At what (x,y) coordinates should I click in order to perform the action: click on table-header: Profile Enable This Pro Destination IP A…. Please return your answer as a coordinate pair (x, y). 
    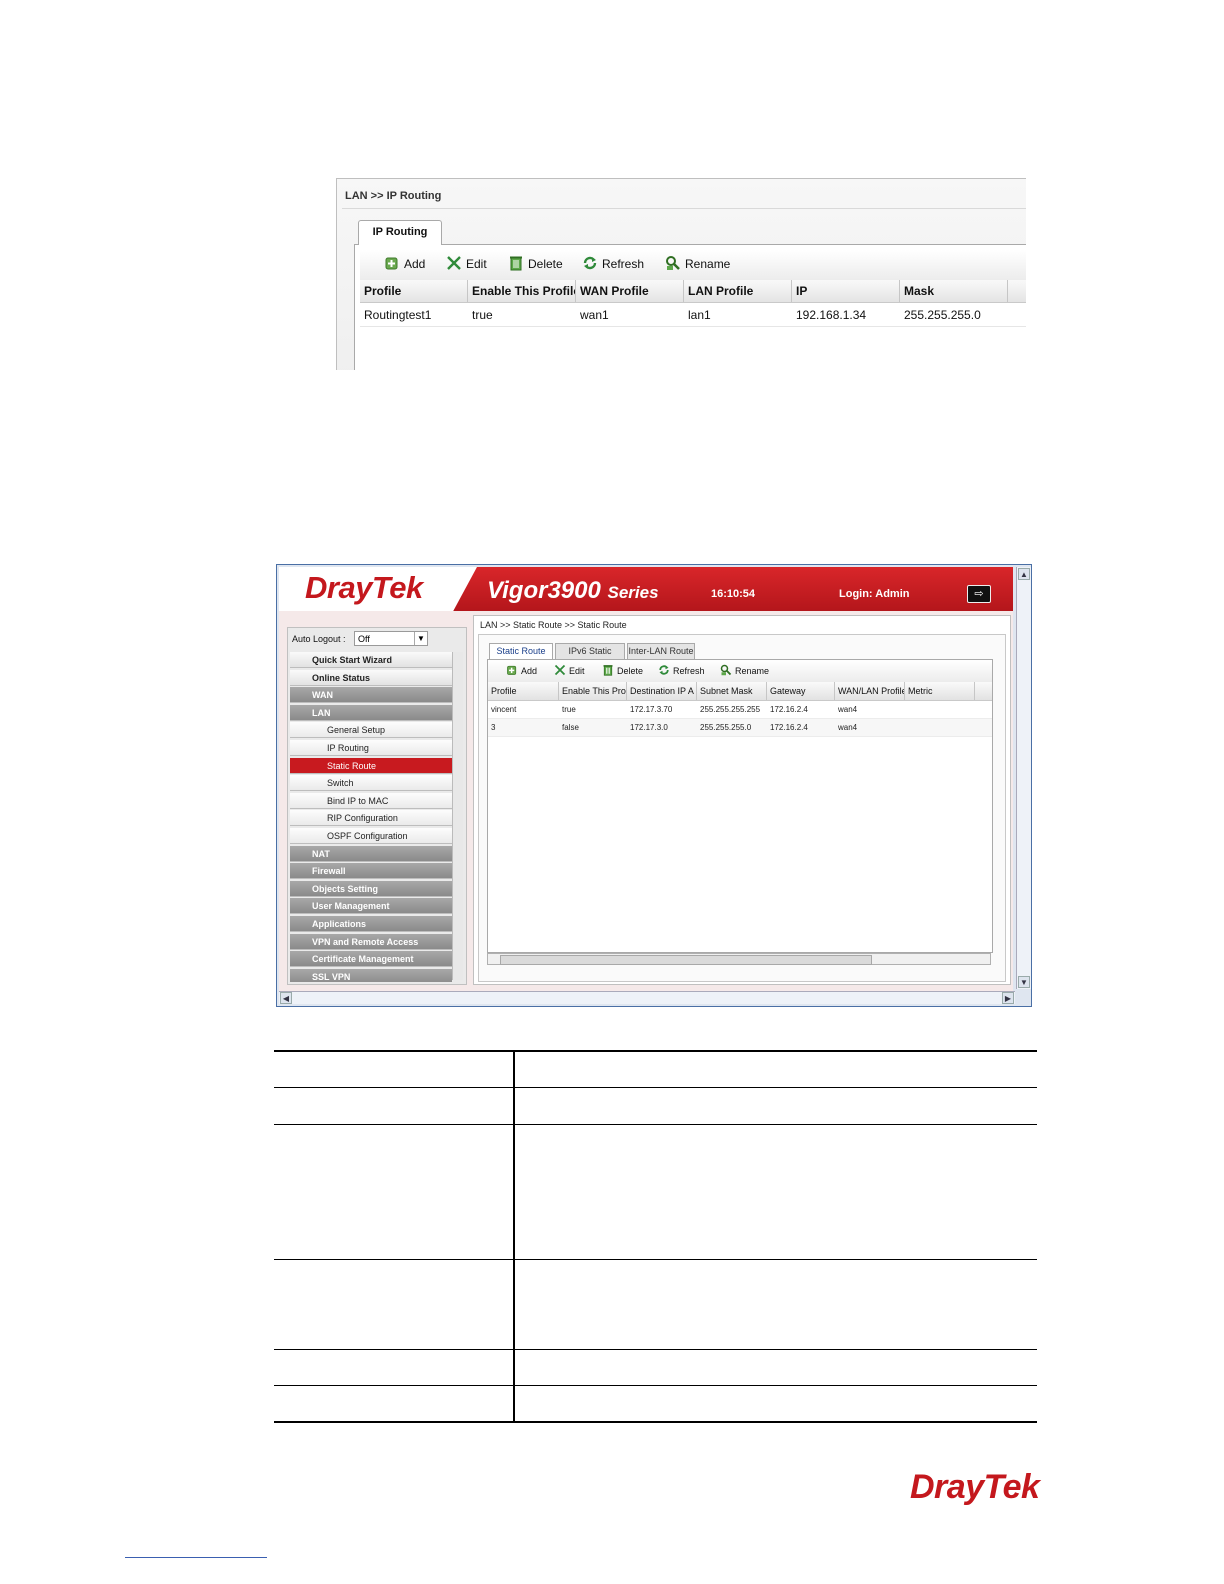
    Looking at the image, I should click on (740, 691).